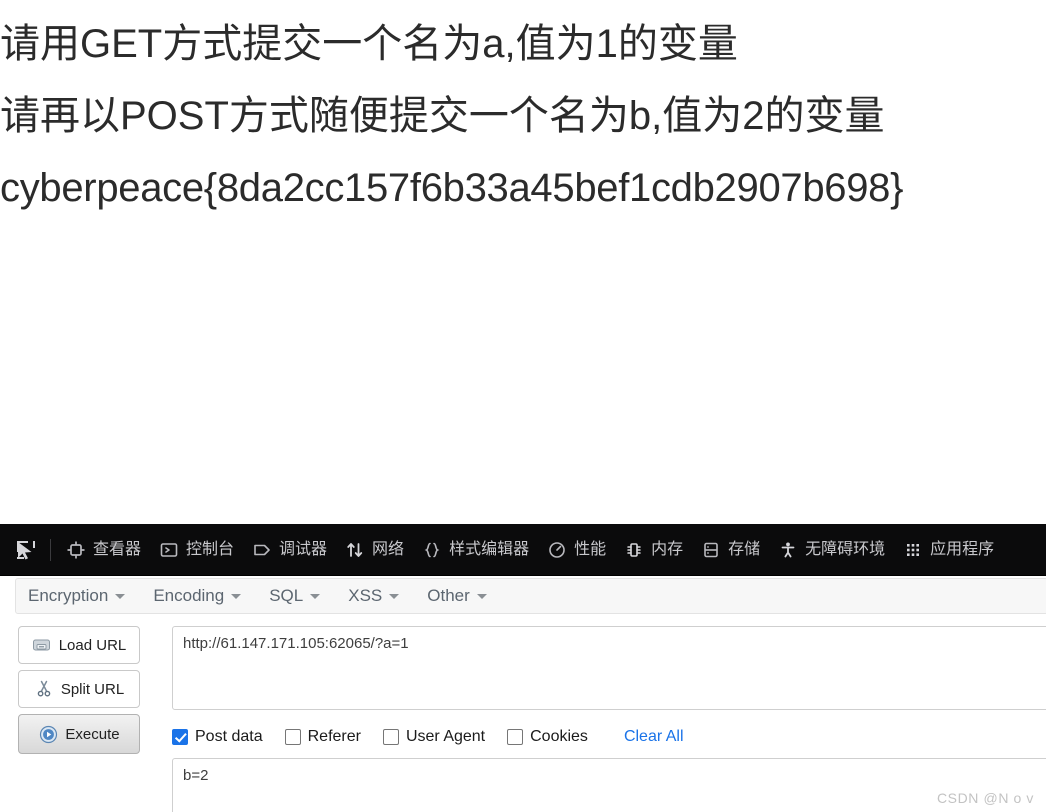 This screenshot has width=1046, height=812. I want to click on hackbar-button-column: Load URL Split URL Execute, so click(79, 693).